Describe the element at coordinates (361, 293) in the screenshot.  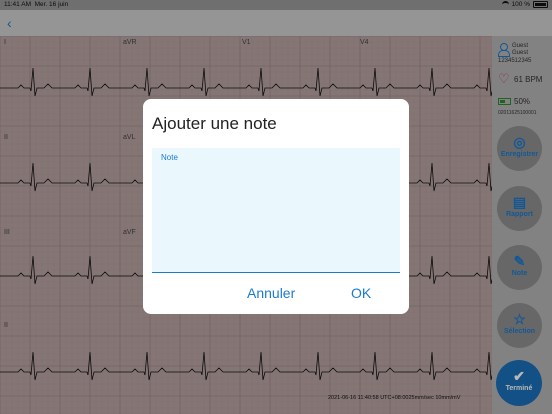
I see `ok-button: OK` at that location.